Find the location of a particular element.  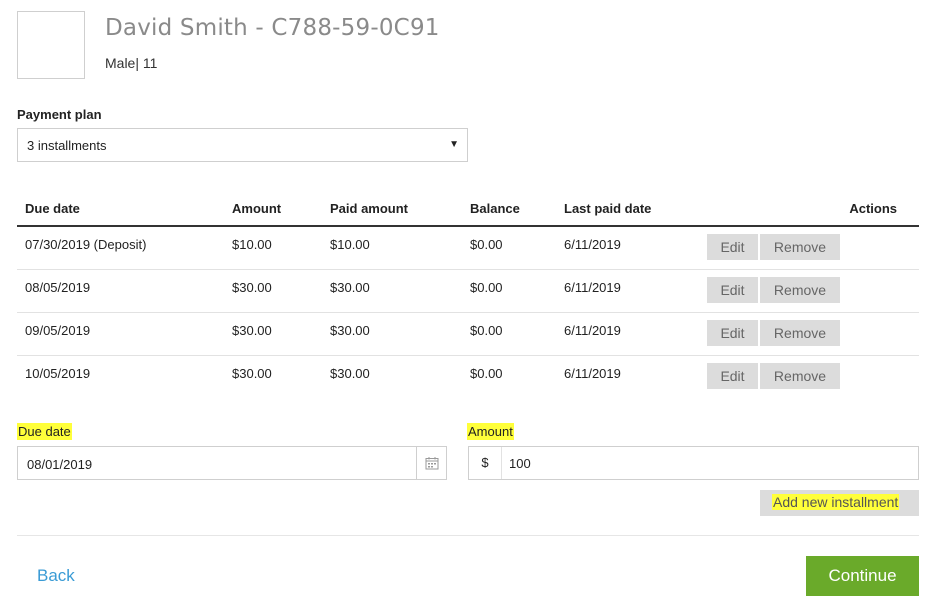

cell-paid-amount: $10.00 is located at coordinates (392, 248).